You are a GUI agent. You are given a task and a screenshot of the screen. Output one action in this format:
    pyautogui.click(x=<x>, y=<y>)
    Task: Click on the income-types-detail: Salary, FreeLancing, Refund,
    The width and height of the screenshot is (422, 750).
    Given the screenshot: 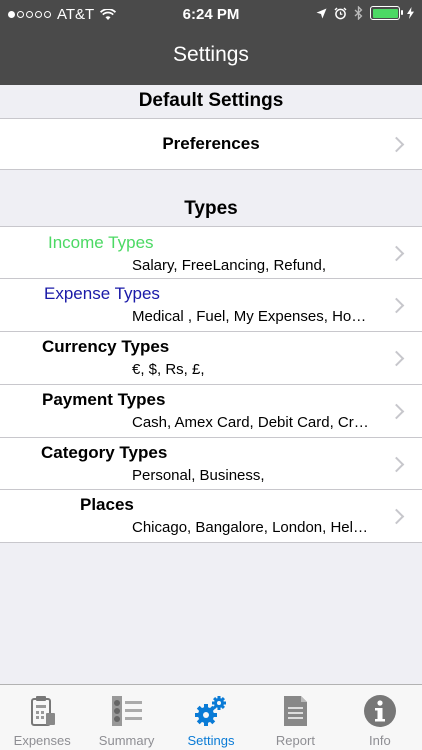 What is the action you would take?
    pyautogui.click(x=229, y=265)
    